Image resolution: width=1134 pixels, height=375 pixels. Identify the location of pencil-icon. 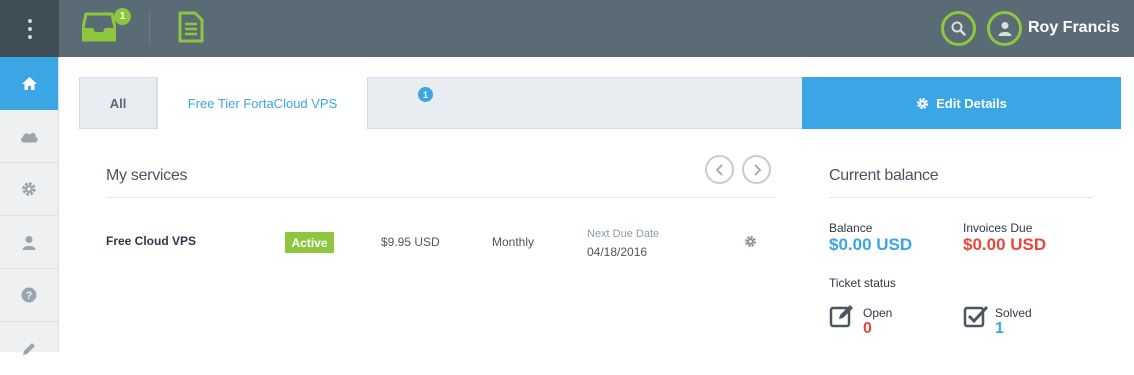
(29, 348).